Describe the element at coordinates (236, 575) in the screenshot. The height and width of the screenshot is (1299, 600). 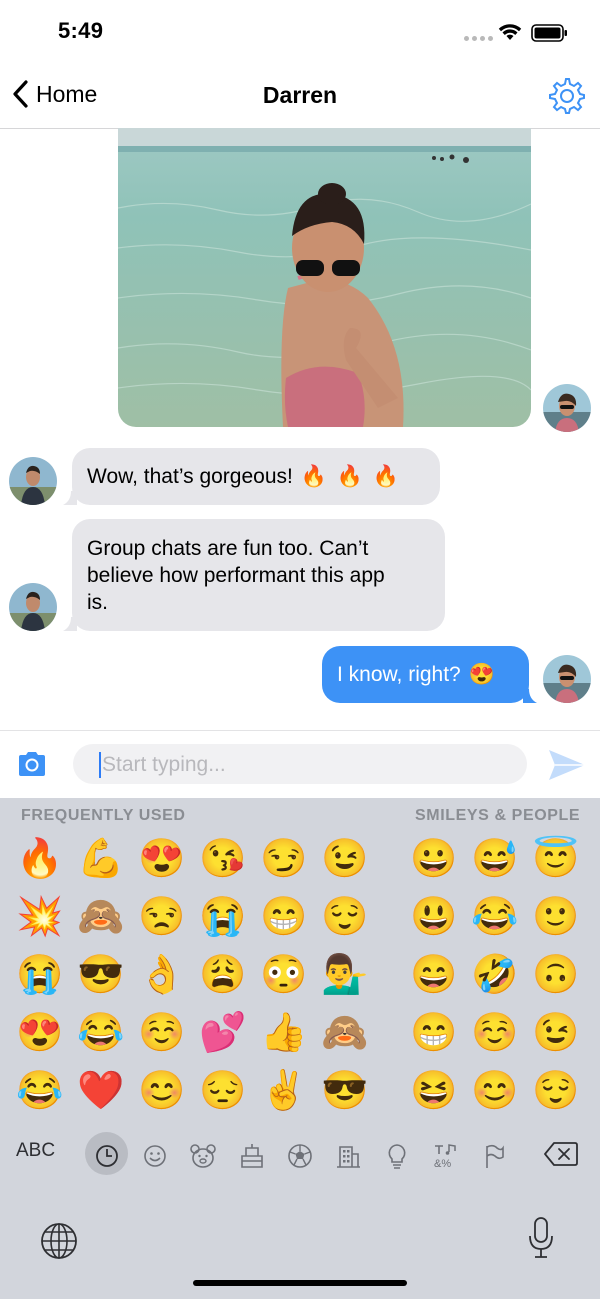
I see `message-line: believe how performant this app` at that location.